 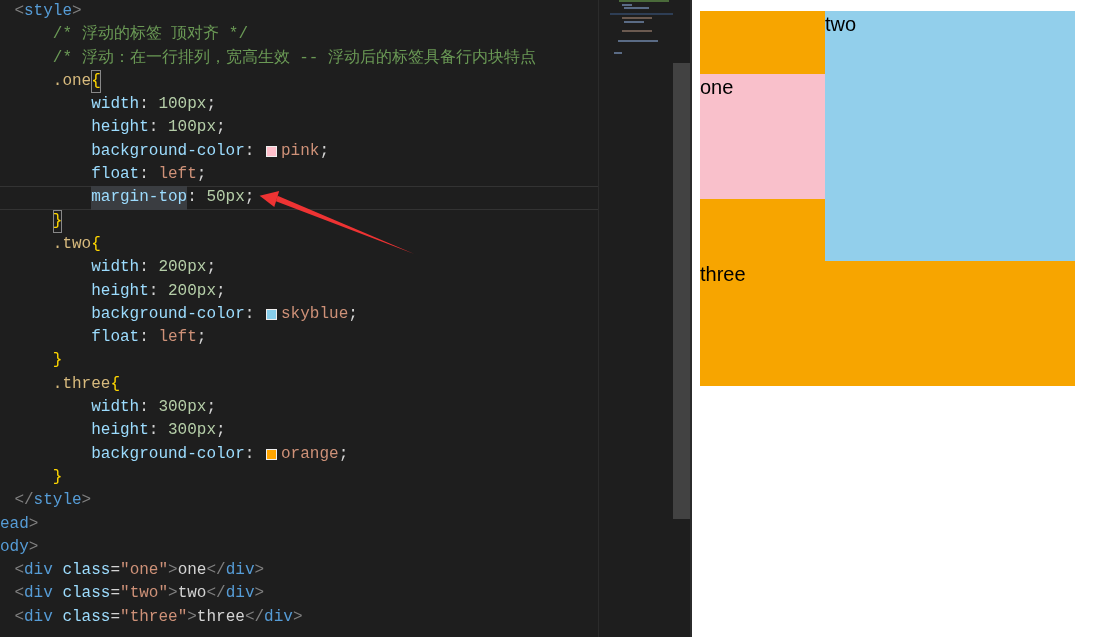 What do you see at coordinates (681, 291) in the screenshot?
I see `scrollbar-thumb` at bounding box center [681, 291].